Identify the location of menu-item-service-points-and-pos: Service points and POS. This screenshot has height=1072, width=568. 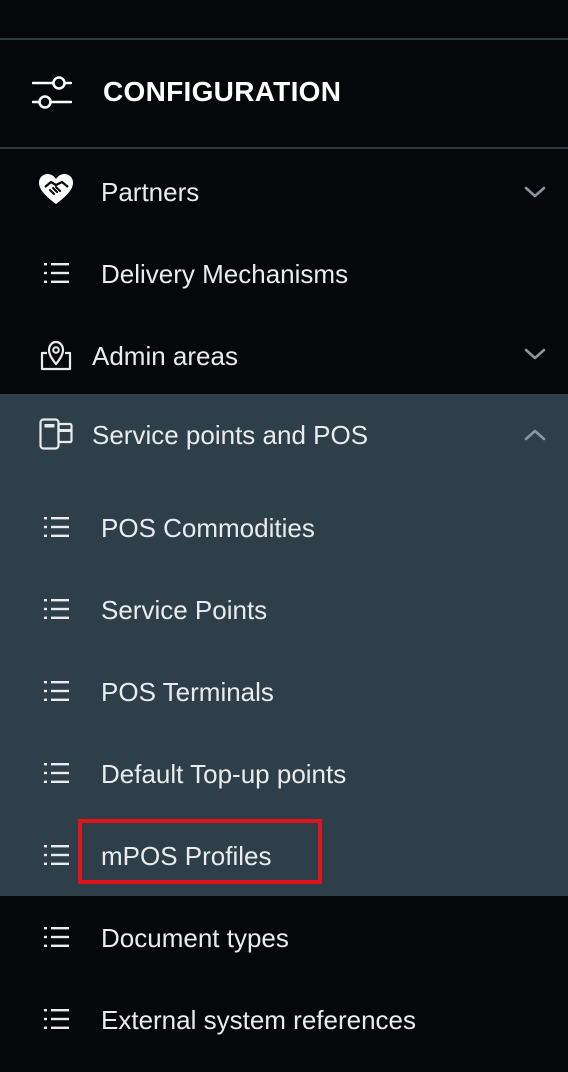
(284, 435).